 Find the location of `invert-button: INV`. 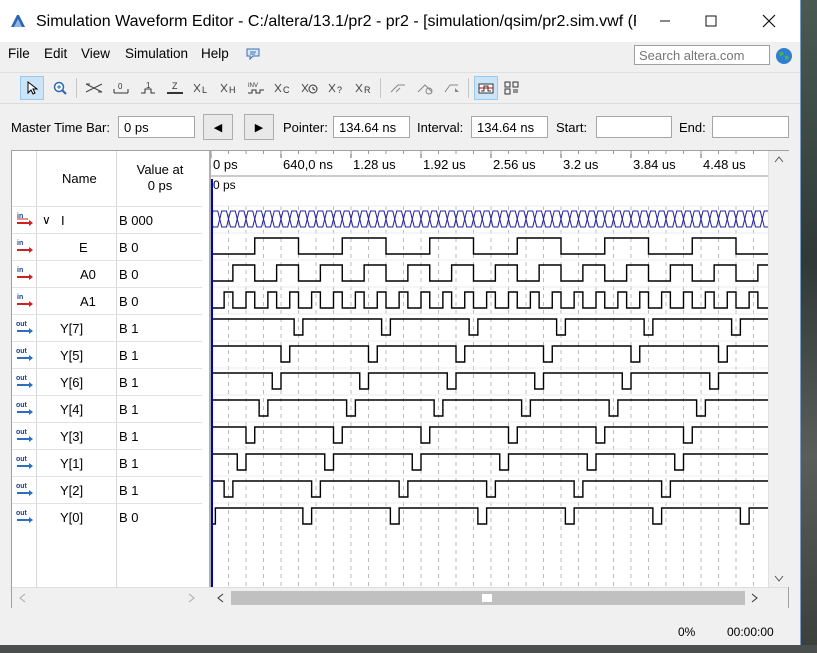

invert-button: INV is located at coordinates (256, 88).